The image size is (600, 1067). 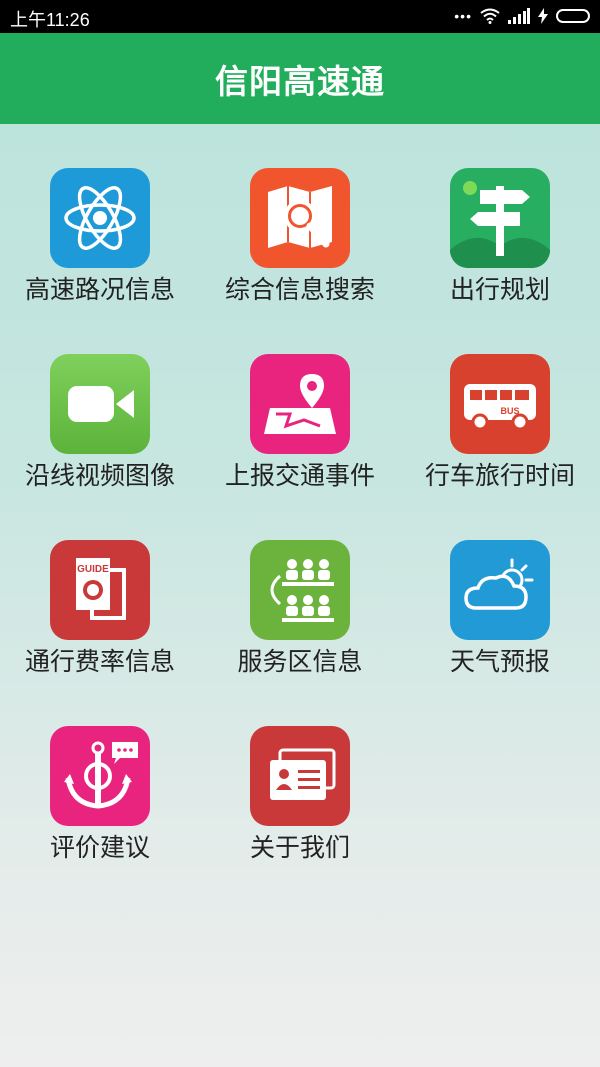 I want to click on menu-item-label: 服务区信息, so click(x=300, y=661).